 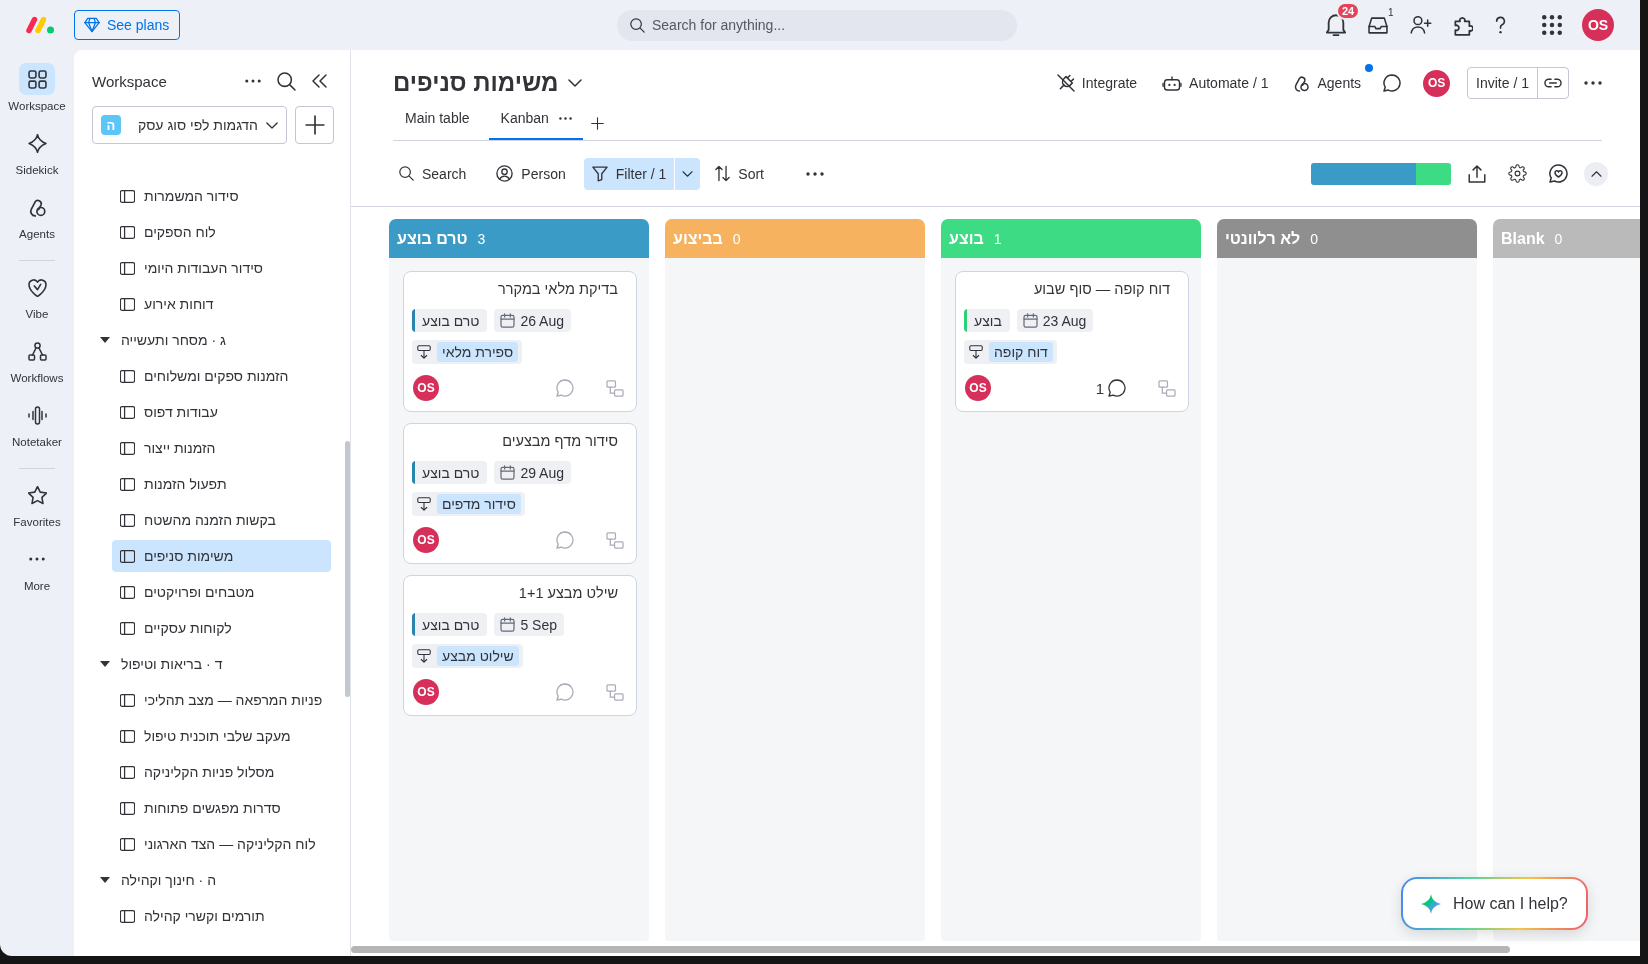 I want to click on date-pill: 5 Sep, so click(x=529, y=624).